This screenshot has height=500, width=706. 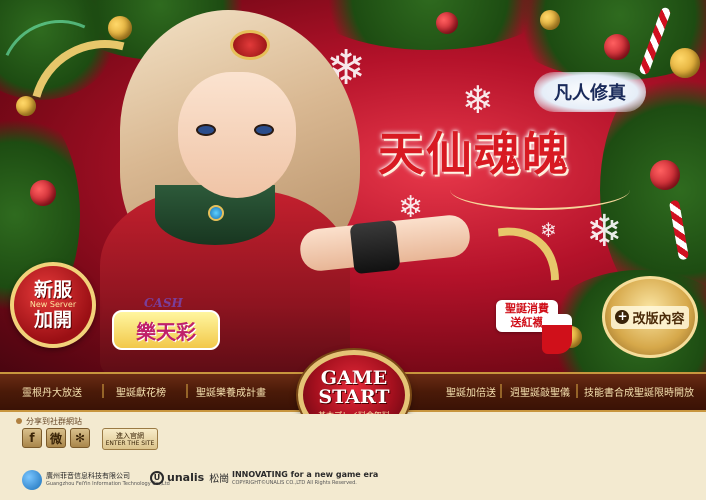 I want to click on innovating-slogan: INNOVATING for a new game era, so click(x=305, y=474).